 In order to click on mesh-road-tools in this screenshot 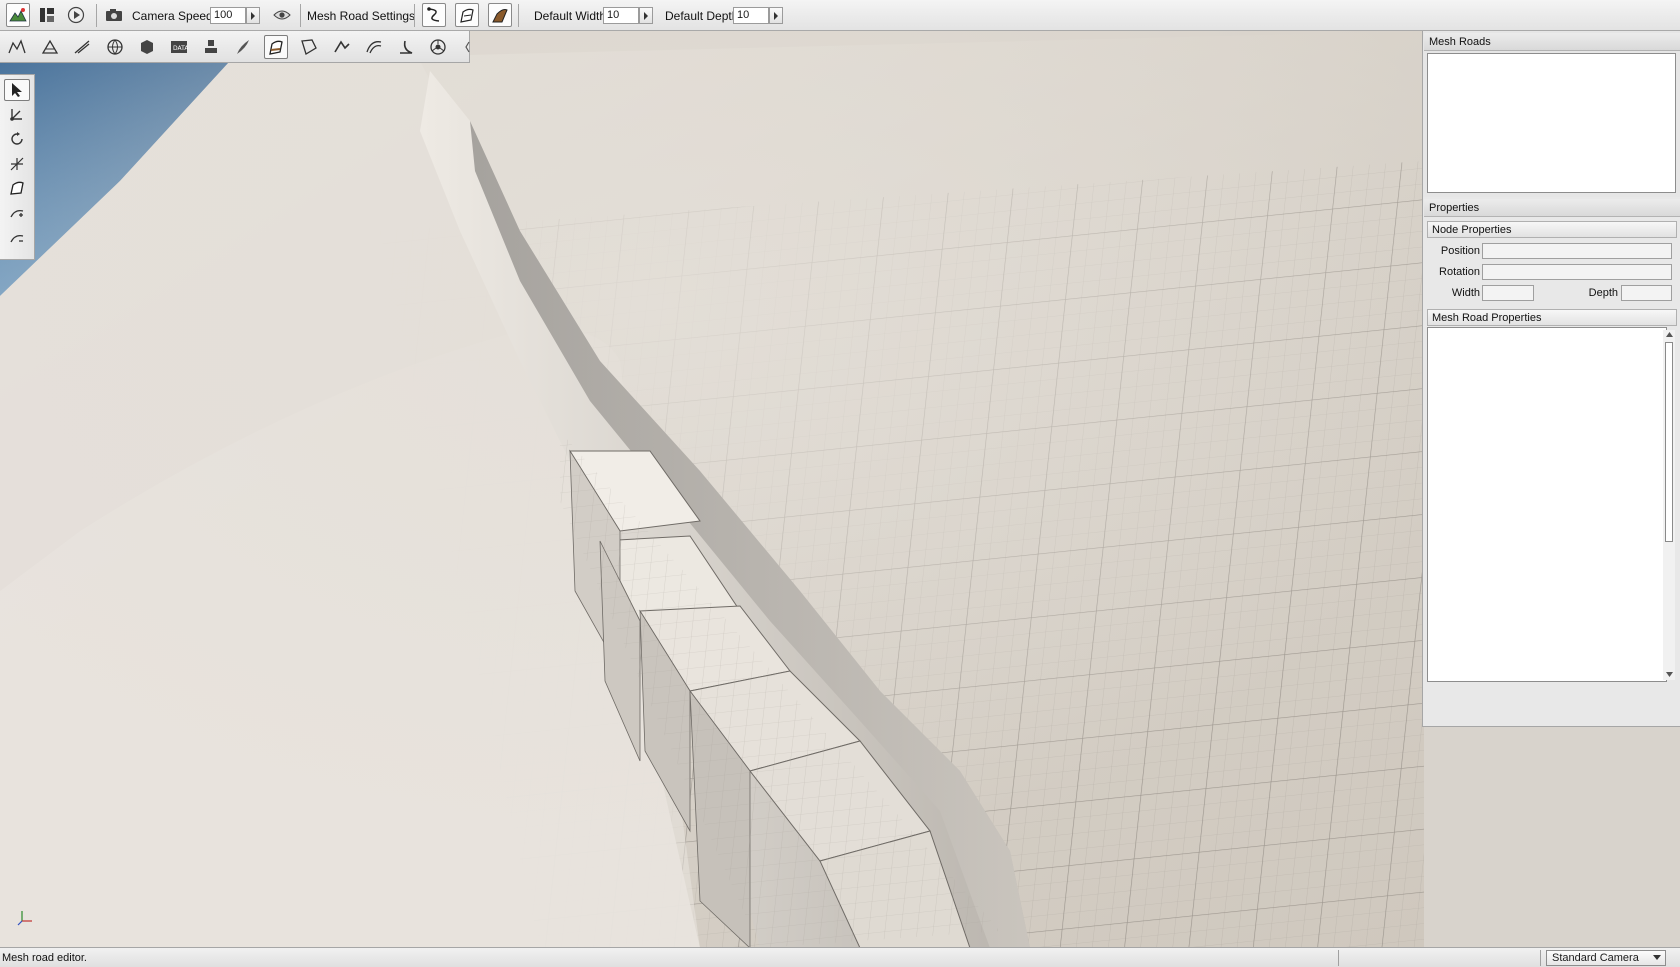, I will do `click(17, 167)`.